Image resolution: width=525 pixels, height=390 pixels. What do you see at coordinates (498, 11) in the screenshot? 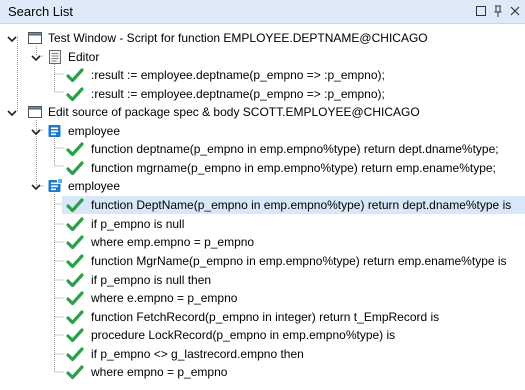
I see `pin-icon` at bounding box center [498, 11].